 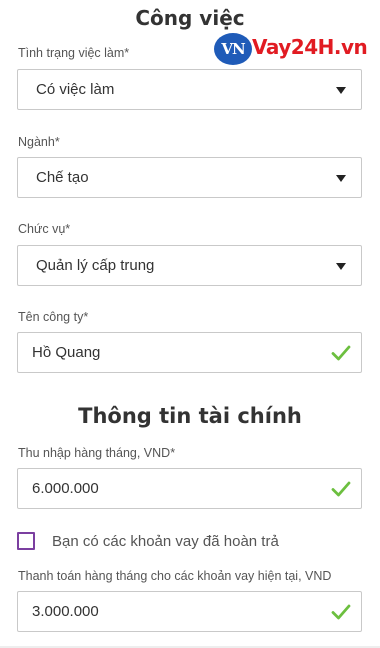 What do you see at coordinates (310, 47) in the screenshot?
I see `logo-text: Vay24H.vn` at bounding box center [310, 47].